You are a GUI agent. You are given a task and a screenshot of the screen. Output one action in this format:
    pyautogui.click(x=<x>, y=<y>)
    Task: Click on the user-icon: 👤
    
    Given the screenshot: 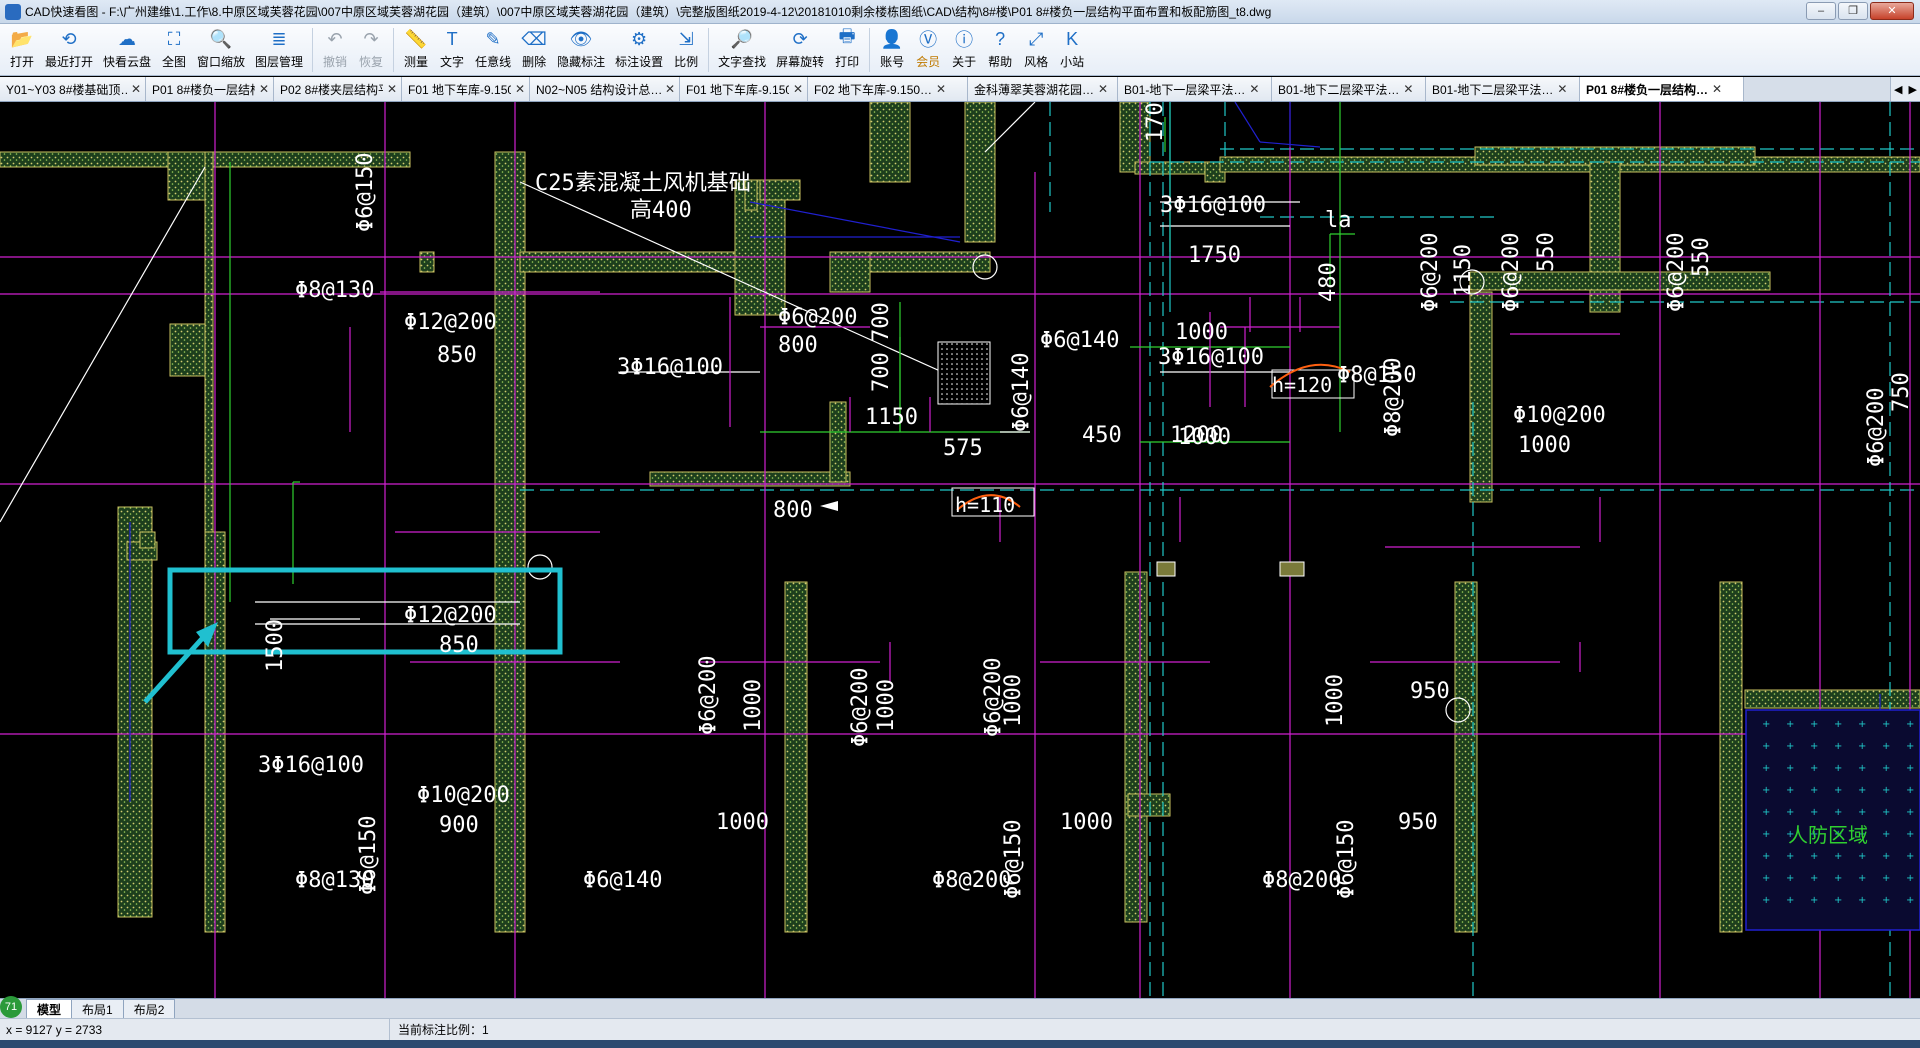 What is the action you would take?
    pyautogui.click(x=892, y=38)
    